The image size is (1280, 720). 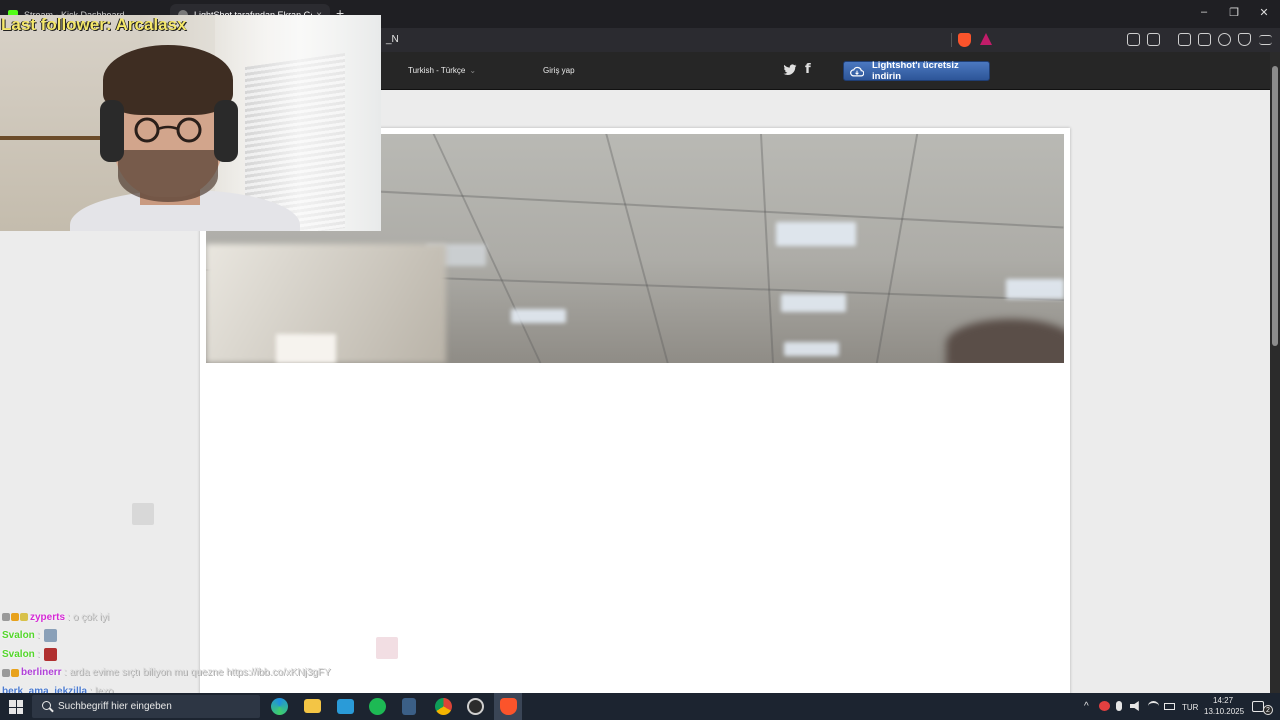 I want to click on download-button-label: Lightshot'ı ücretsiz indirin, so click(x=915, y=71).